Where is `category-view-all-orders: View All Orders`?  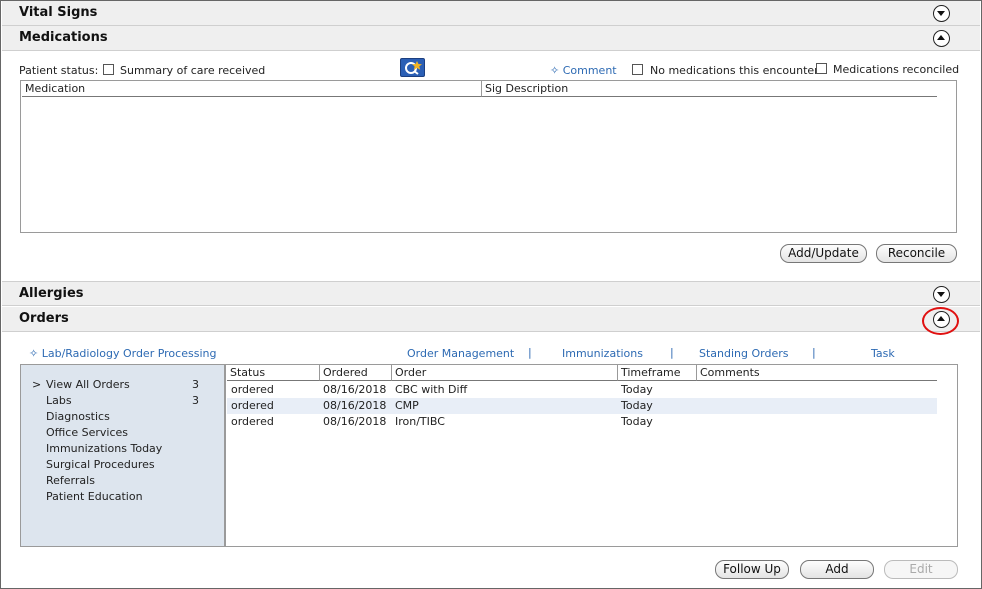
category-view-all-orders: View All Orders is located at coordinates (88, 384).